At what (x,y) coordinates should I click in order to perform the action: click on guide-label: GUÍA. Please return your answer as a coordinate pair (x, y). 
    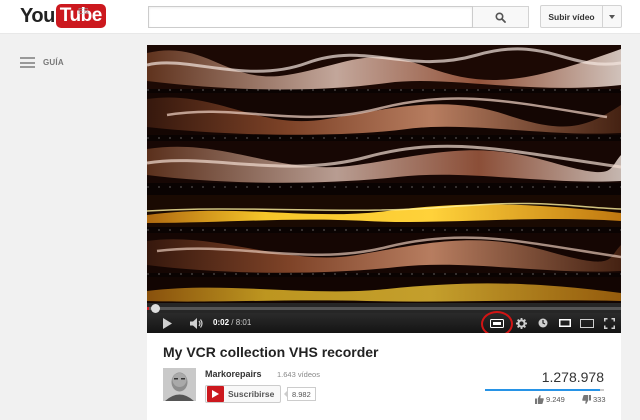
    Looking at the image, I should click on (53, 62).